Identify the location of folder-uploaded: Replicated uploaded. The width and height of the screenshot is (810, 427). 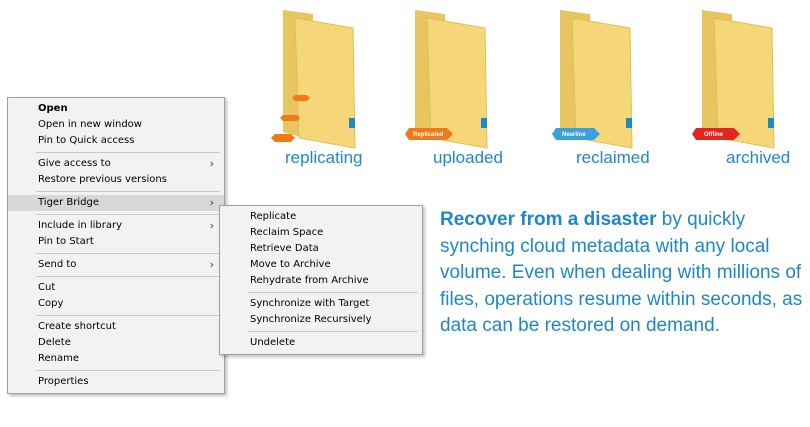
(455, 83).